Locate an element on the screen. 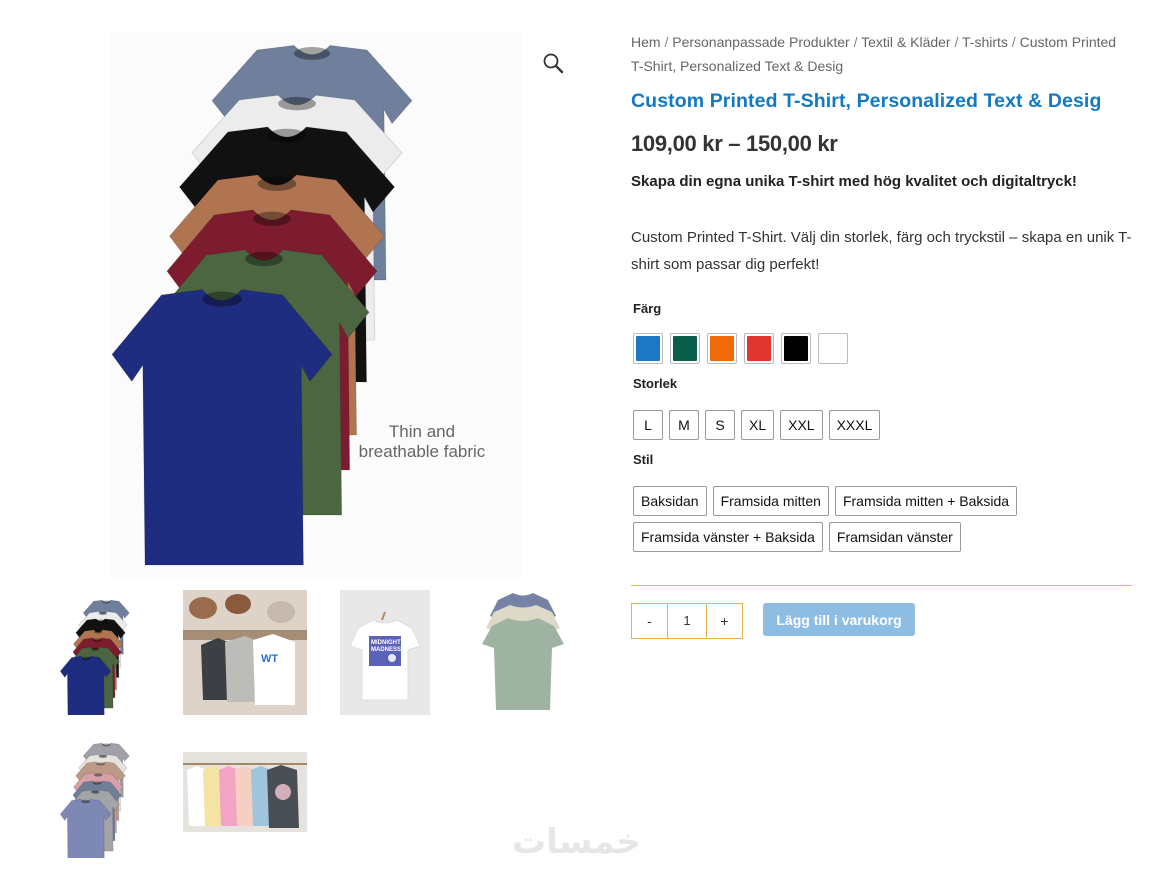 The width and height of the screenshot is (1167, 876). style-option-framsida-vänster-baksida: Framsida vänster + Baksida is located at coordinates (728, 537).